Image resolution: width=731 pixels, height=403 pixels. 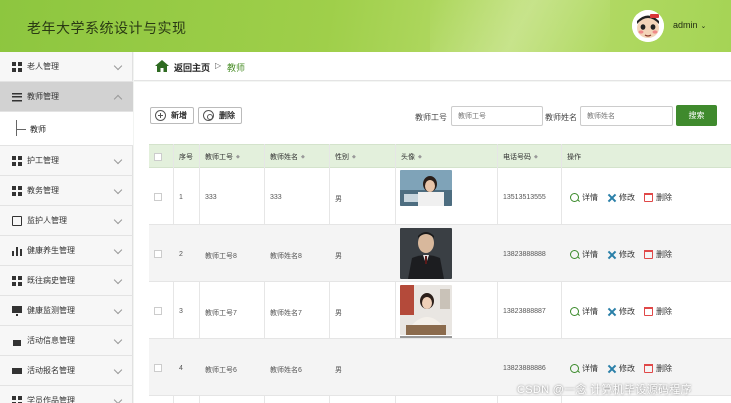 I want to click on sidebar-item-guardian: 监护人管理, so click(x=66, y=221).